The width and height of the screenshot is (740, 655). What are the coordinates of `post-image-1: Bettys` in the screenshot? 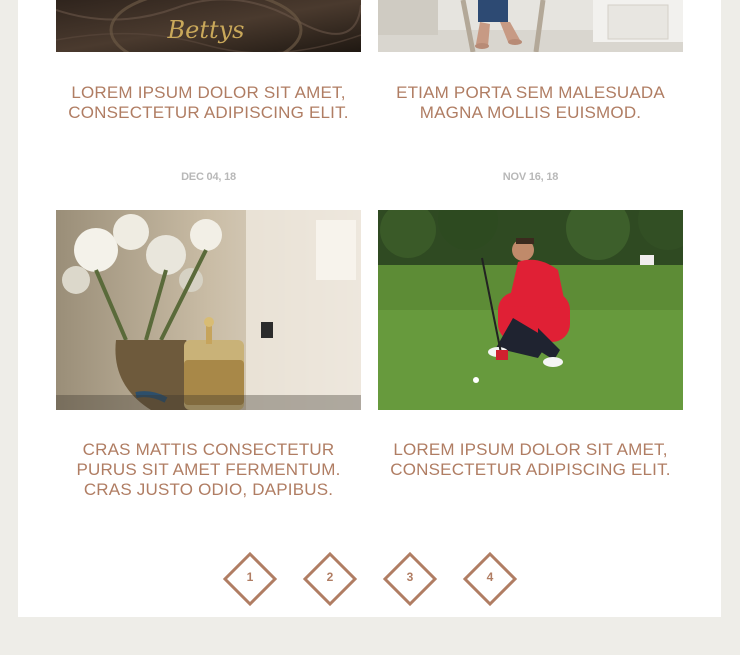 It's located at (208, 26).